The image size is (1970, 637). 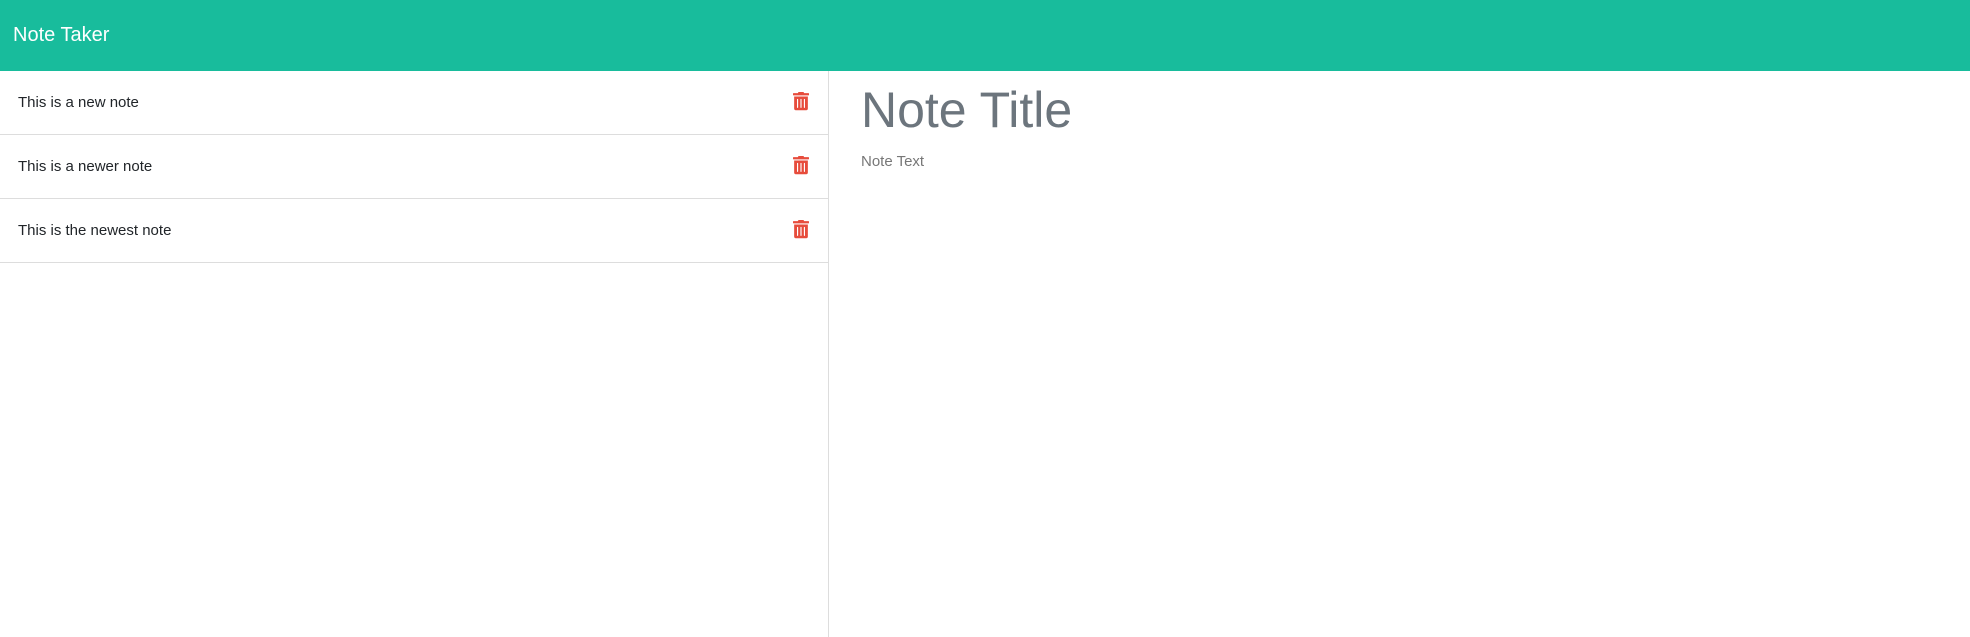 I want to click on note-title-input, so click(x=1391, y=110).